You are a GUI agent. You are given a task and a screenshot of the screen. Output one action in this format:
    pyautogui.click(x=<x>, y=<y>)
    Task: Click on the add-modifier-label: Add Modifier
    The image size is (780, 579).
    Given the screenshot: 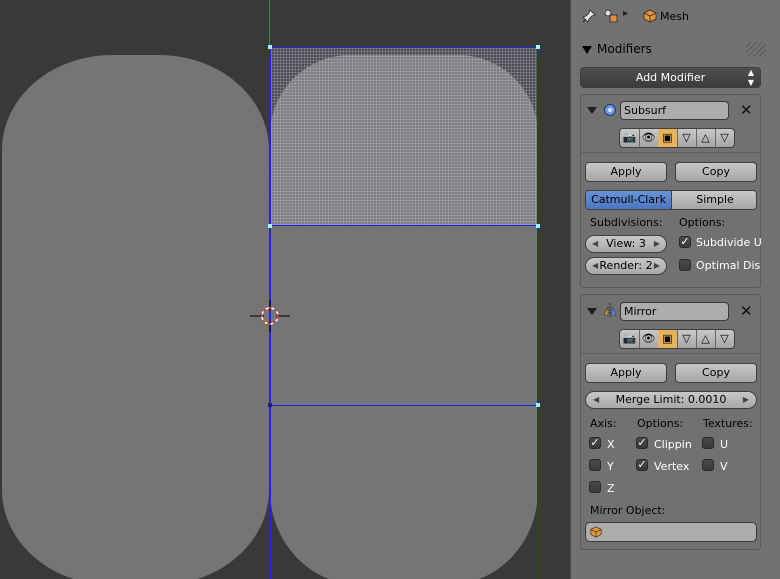 What is the action you would take?
    pyautogui.click(x=670, y=77)
    